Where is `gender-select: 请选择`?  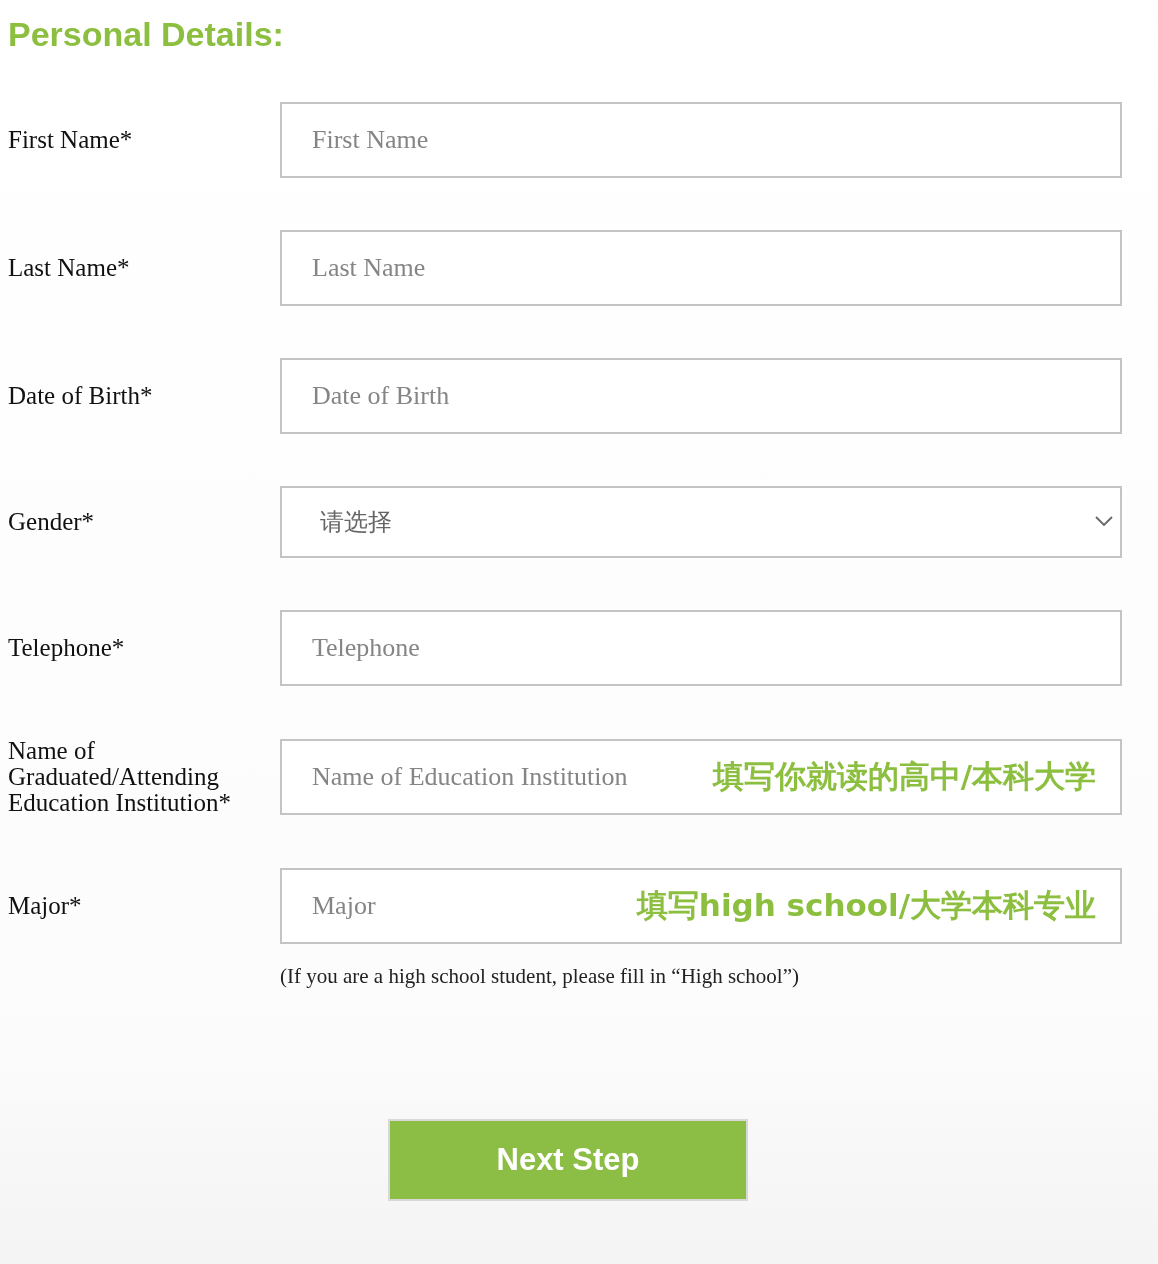
gender-select: 请选择 is located at coordinates (701, 522).